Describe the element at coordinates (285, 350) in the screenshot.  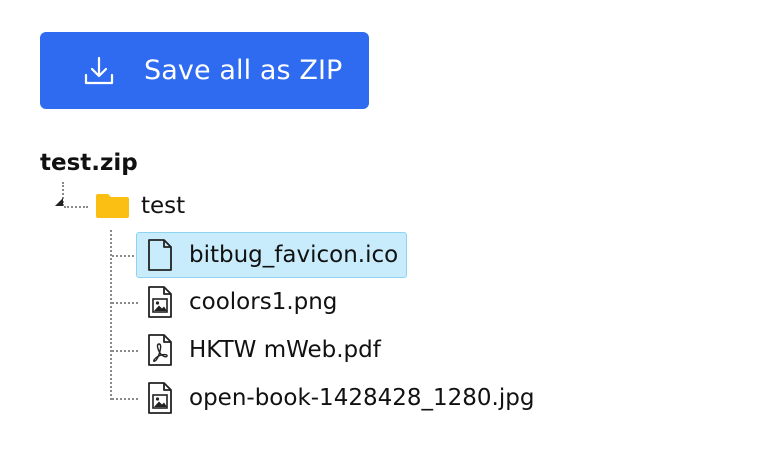
I see `file-name: HKTW mWeb.pdf` at that location.